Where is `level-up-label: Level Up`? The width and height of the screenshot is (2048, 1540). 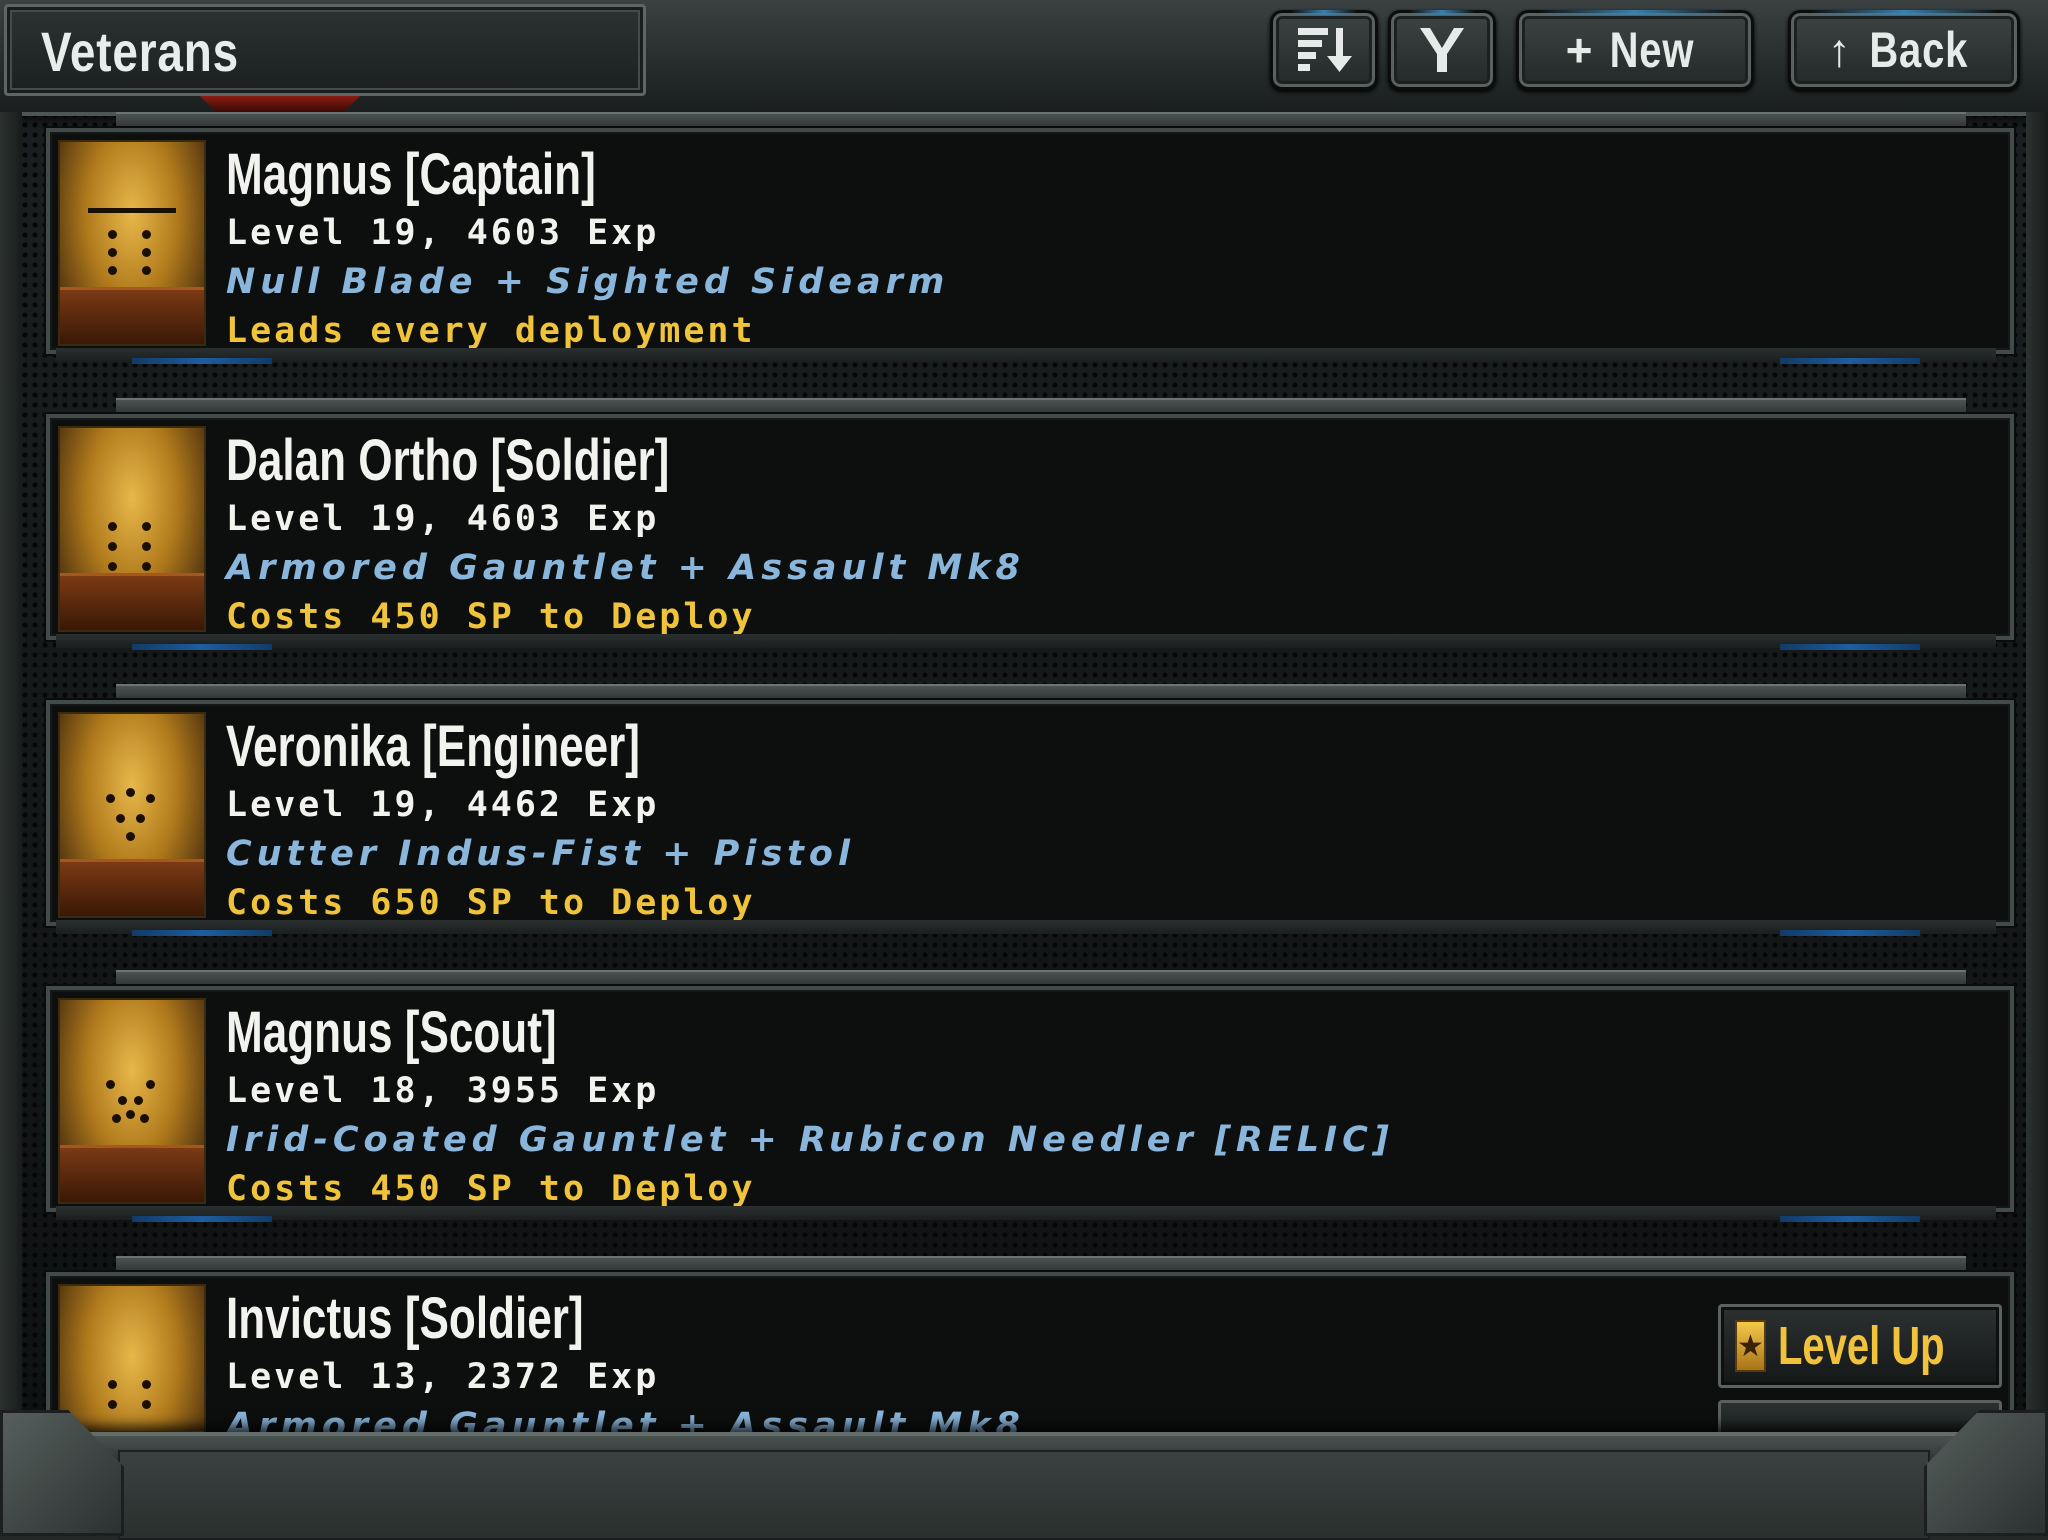
level-up-label: Level Up is located at coordinates (1861, 1346).